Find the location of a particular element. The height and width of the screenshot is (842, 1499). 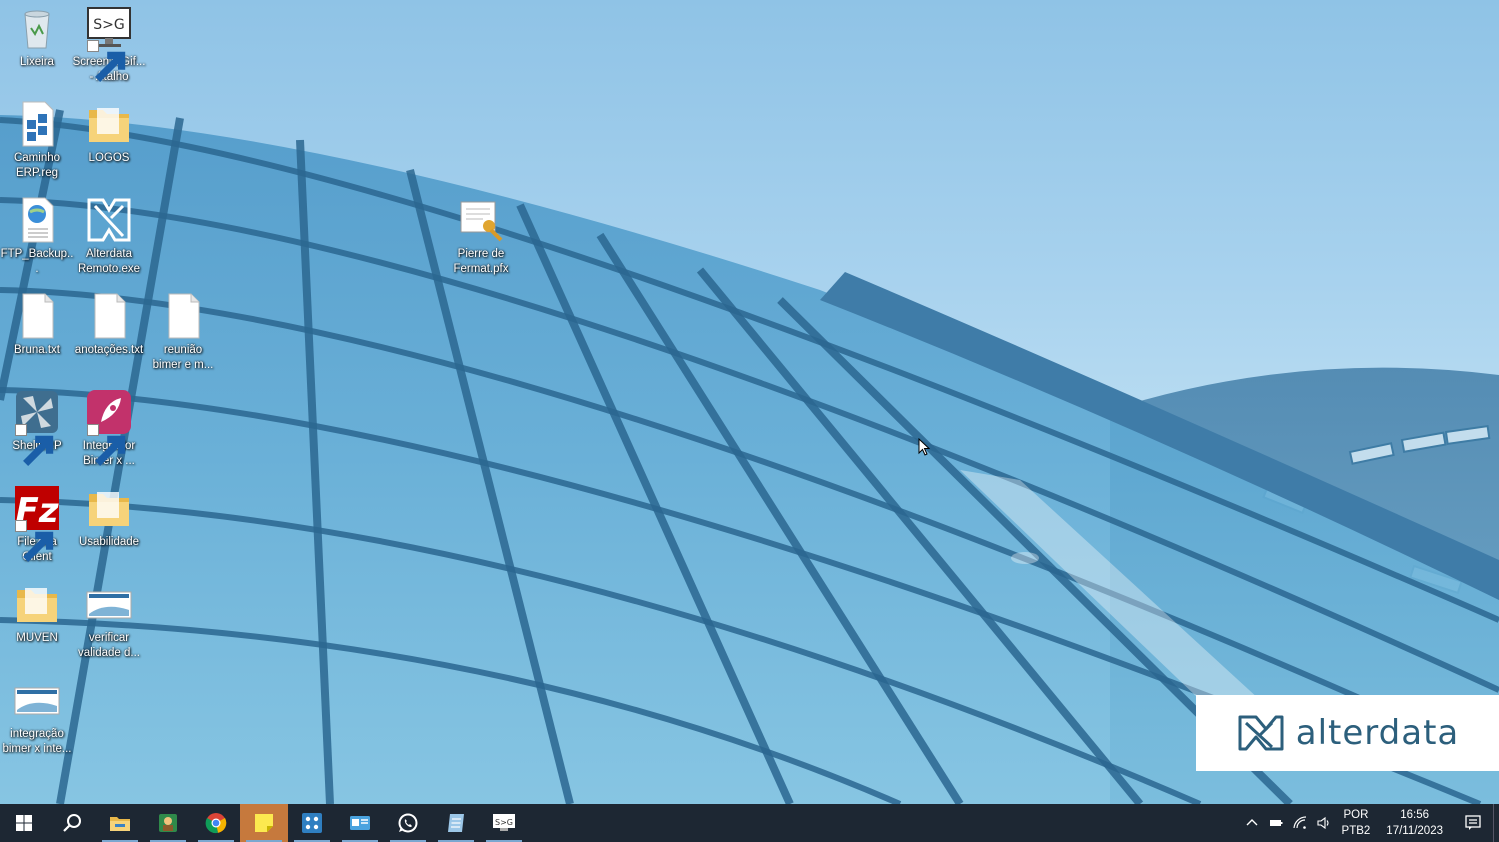

app-button-notes is located at coordinates (456, 823).